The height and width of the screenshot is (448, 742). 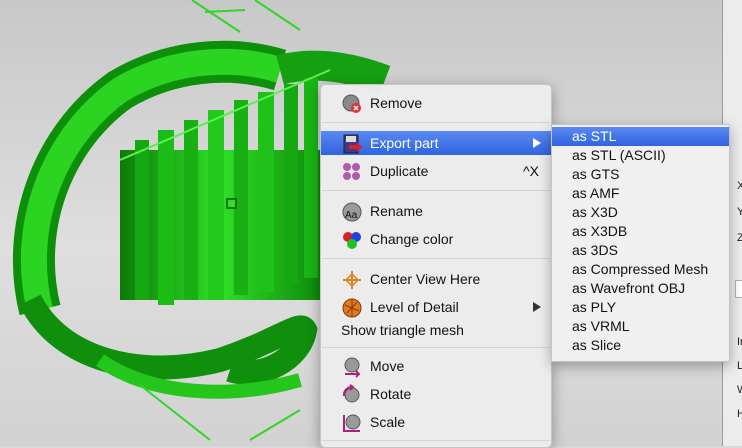 What do you see at coordinates (600, 231) in the screenshot?
I see `submenu-item-label: as X3DB` at bounding box center [600, 231].